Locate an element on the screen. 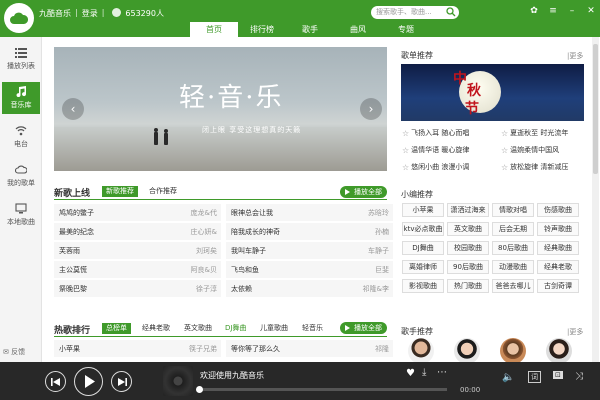 This screenshot has width=600, height=400. scrollbar-thumb is located at coordinates (595, 109).